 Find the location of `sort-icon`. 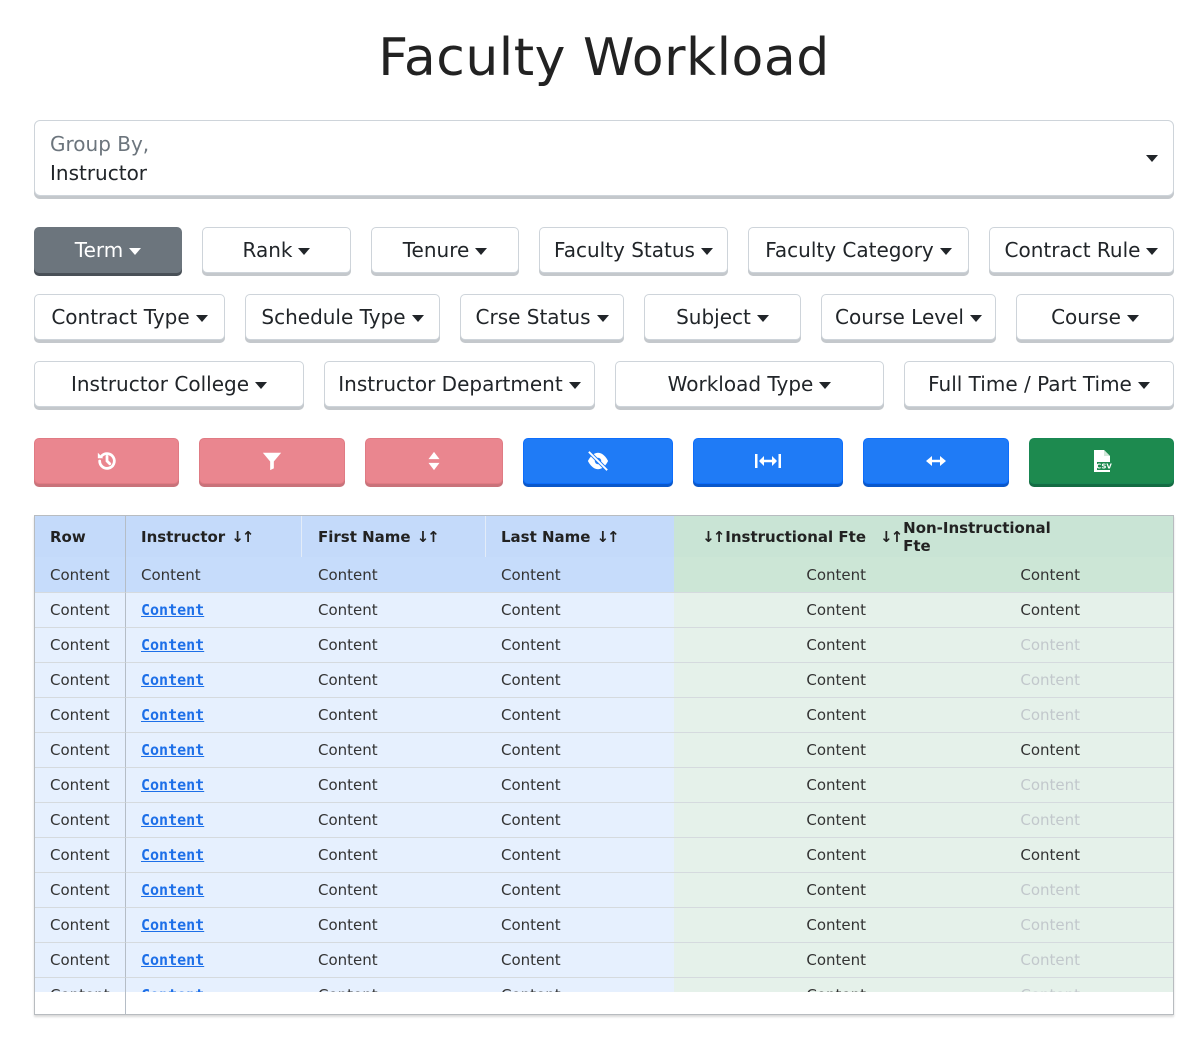

sort-icon is located at coordinates (434, 461).